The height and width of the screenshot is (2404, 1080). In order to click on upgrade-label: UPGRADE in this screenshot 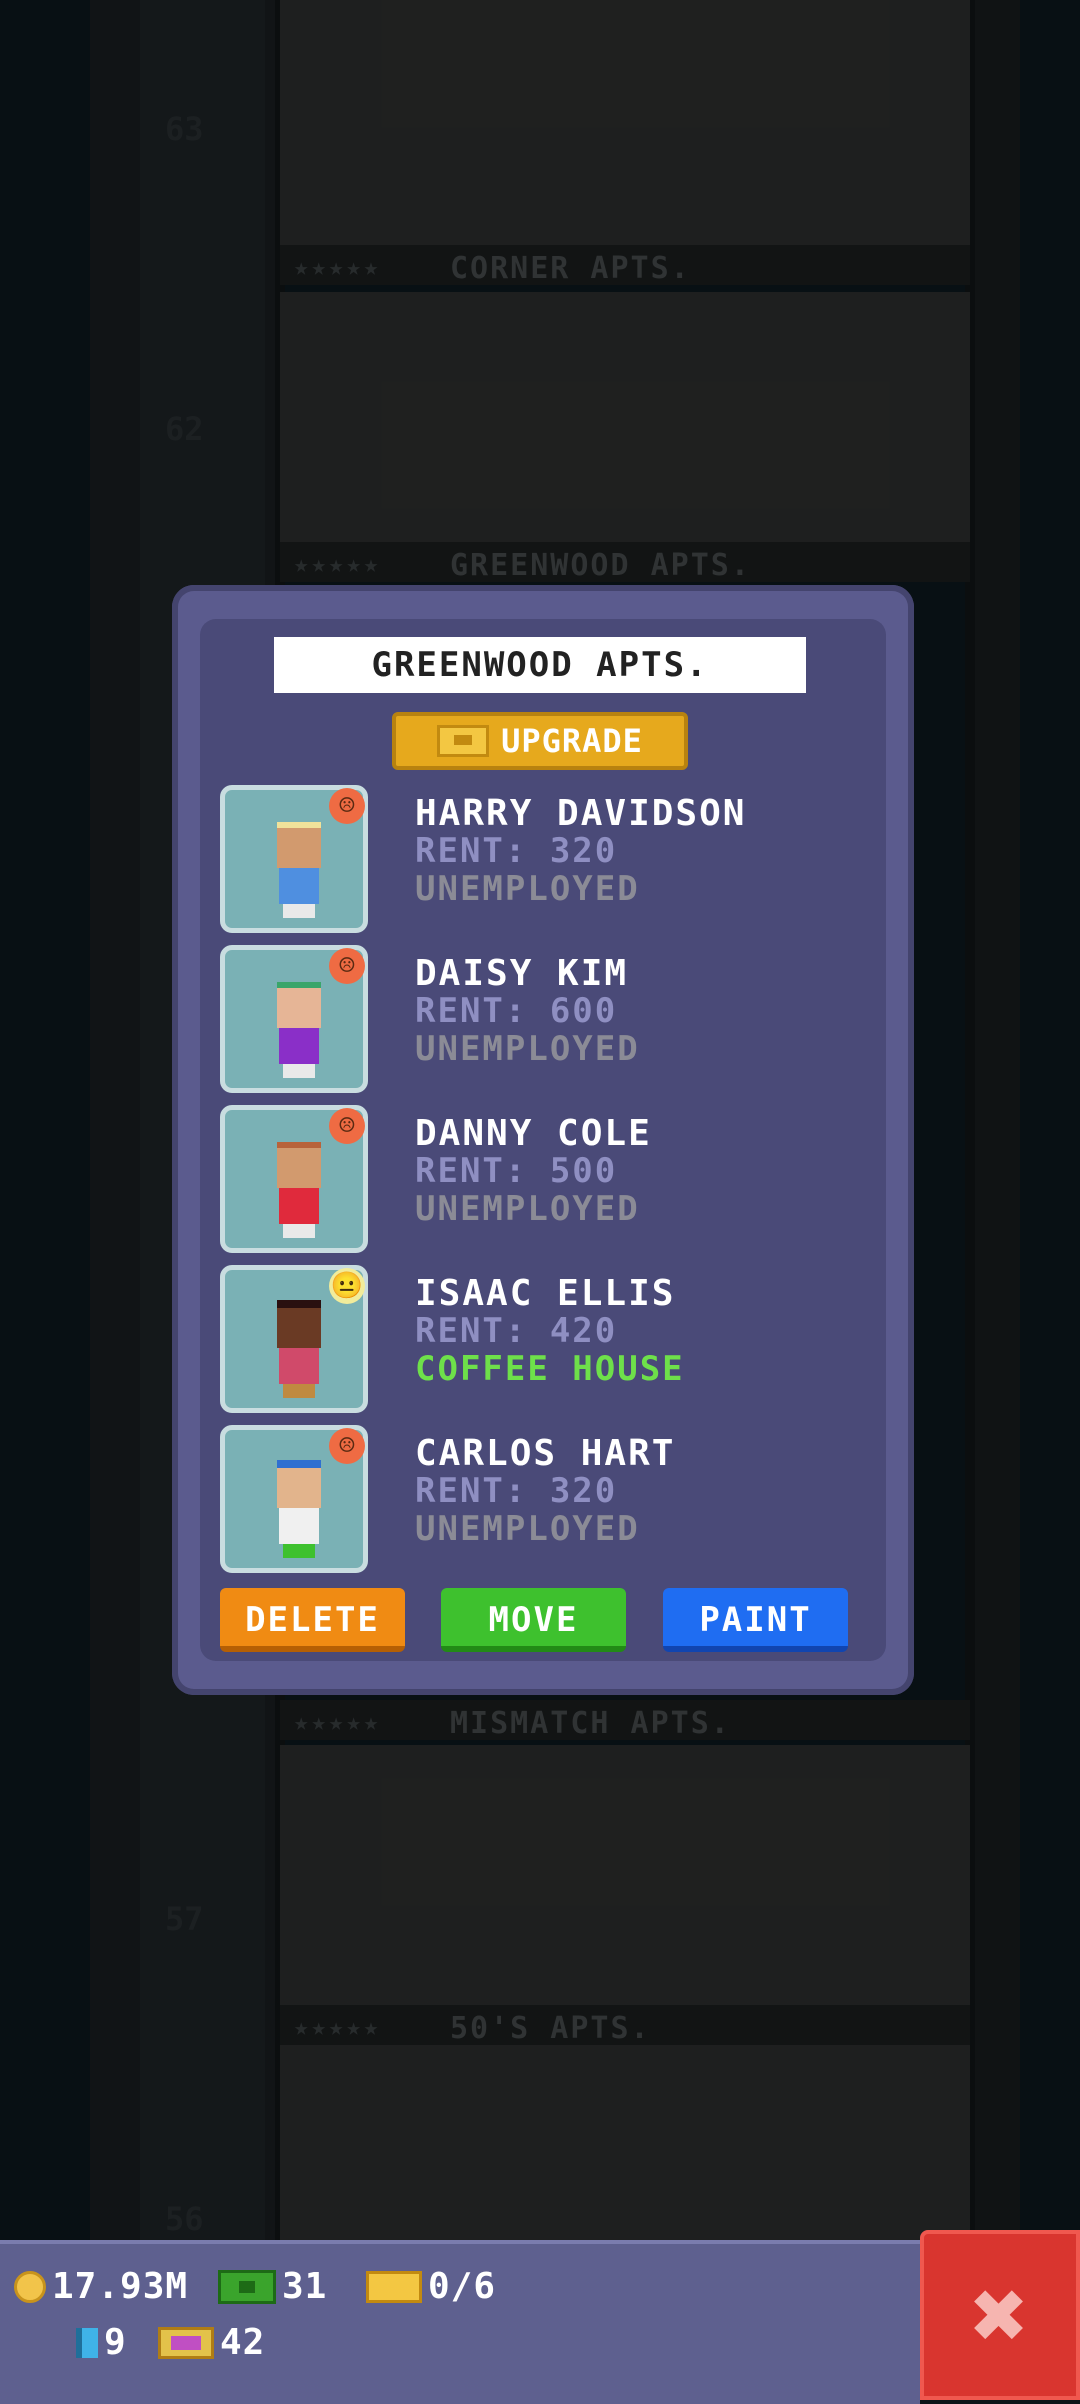, I will do `click(572, 741)`.